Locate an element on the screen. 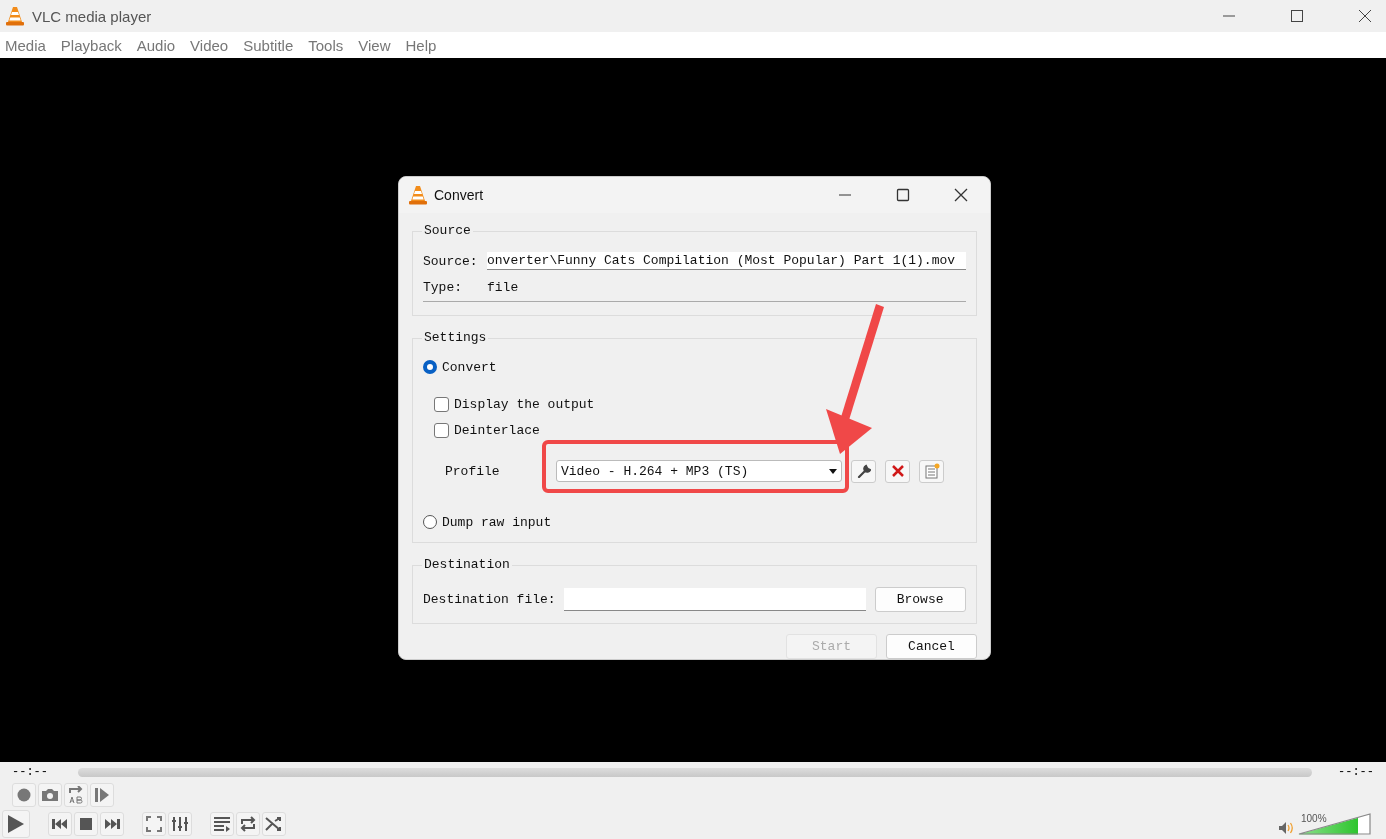  playlist-icon is located at coordinates (222, 823).